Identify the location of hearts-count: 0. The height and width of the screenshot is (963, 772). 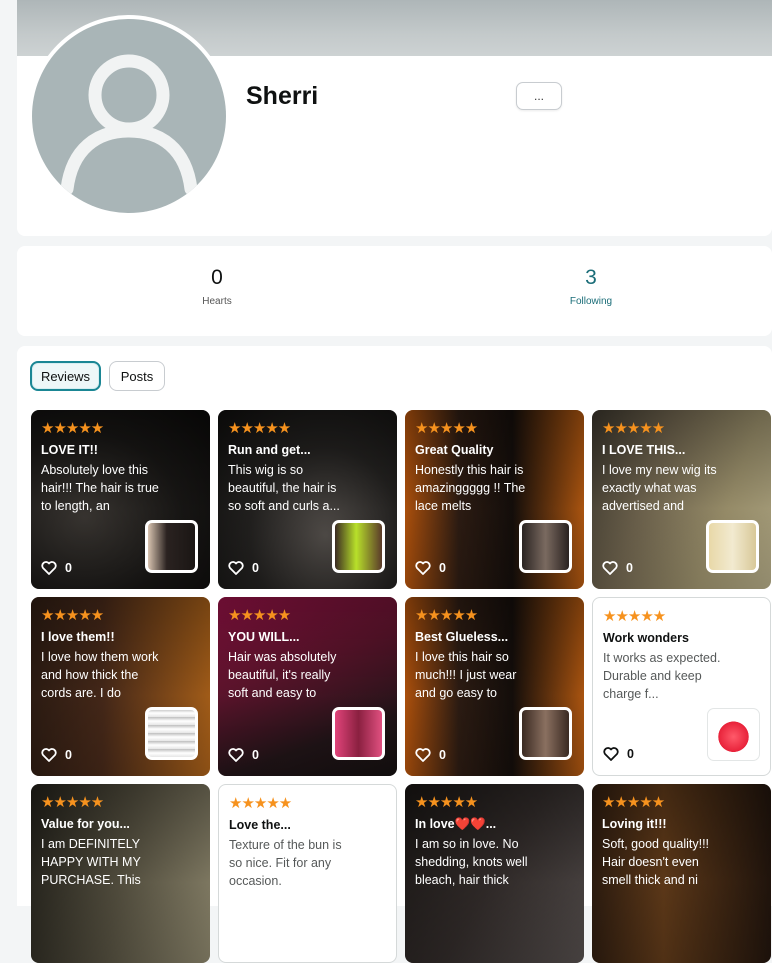
(217, 277).